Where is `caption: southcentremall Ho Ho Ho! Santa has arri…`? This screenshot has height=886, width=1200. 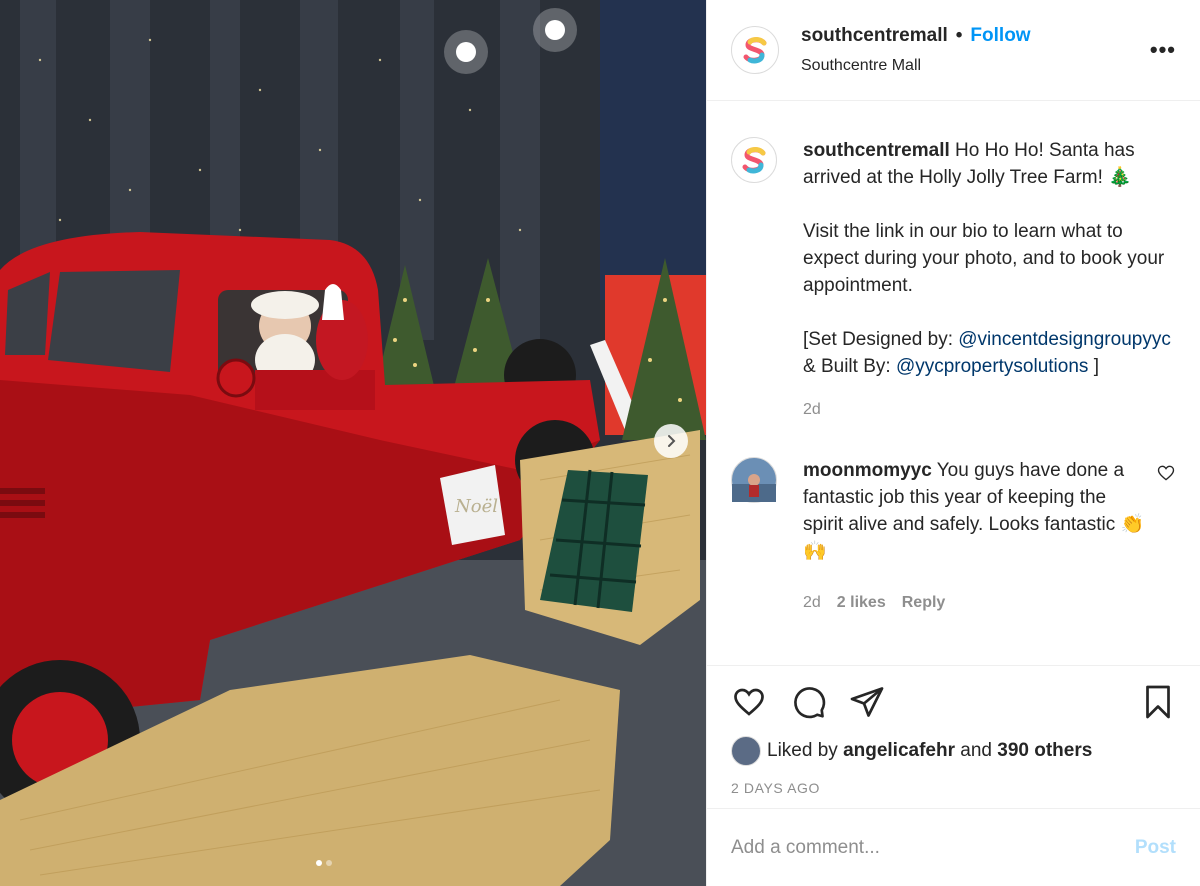 caption: southcentremall Ho Ho Ho! Santa has arri… is located at coordinates (953, 280).